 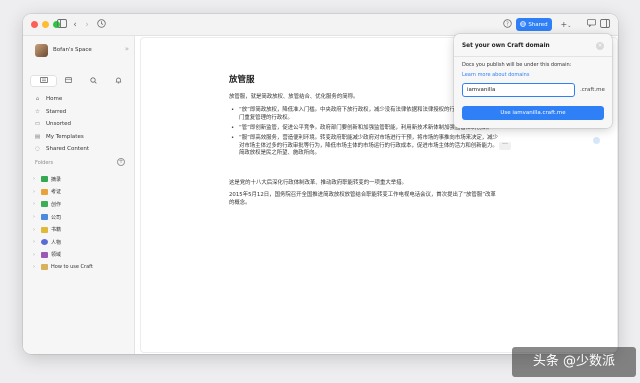 I want to click on space-switcher: Bofan's Space », so click(x=82, y=51).